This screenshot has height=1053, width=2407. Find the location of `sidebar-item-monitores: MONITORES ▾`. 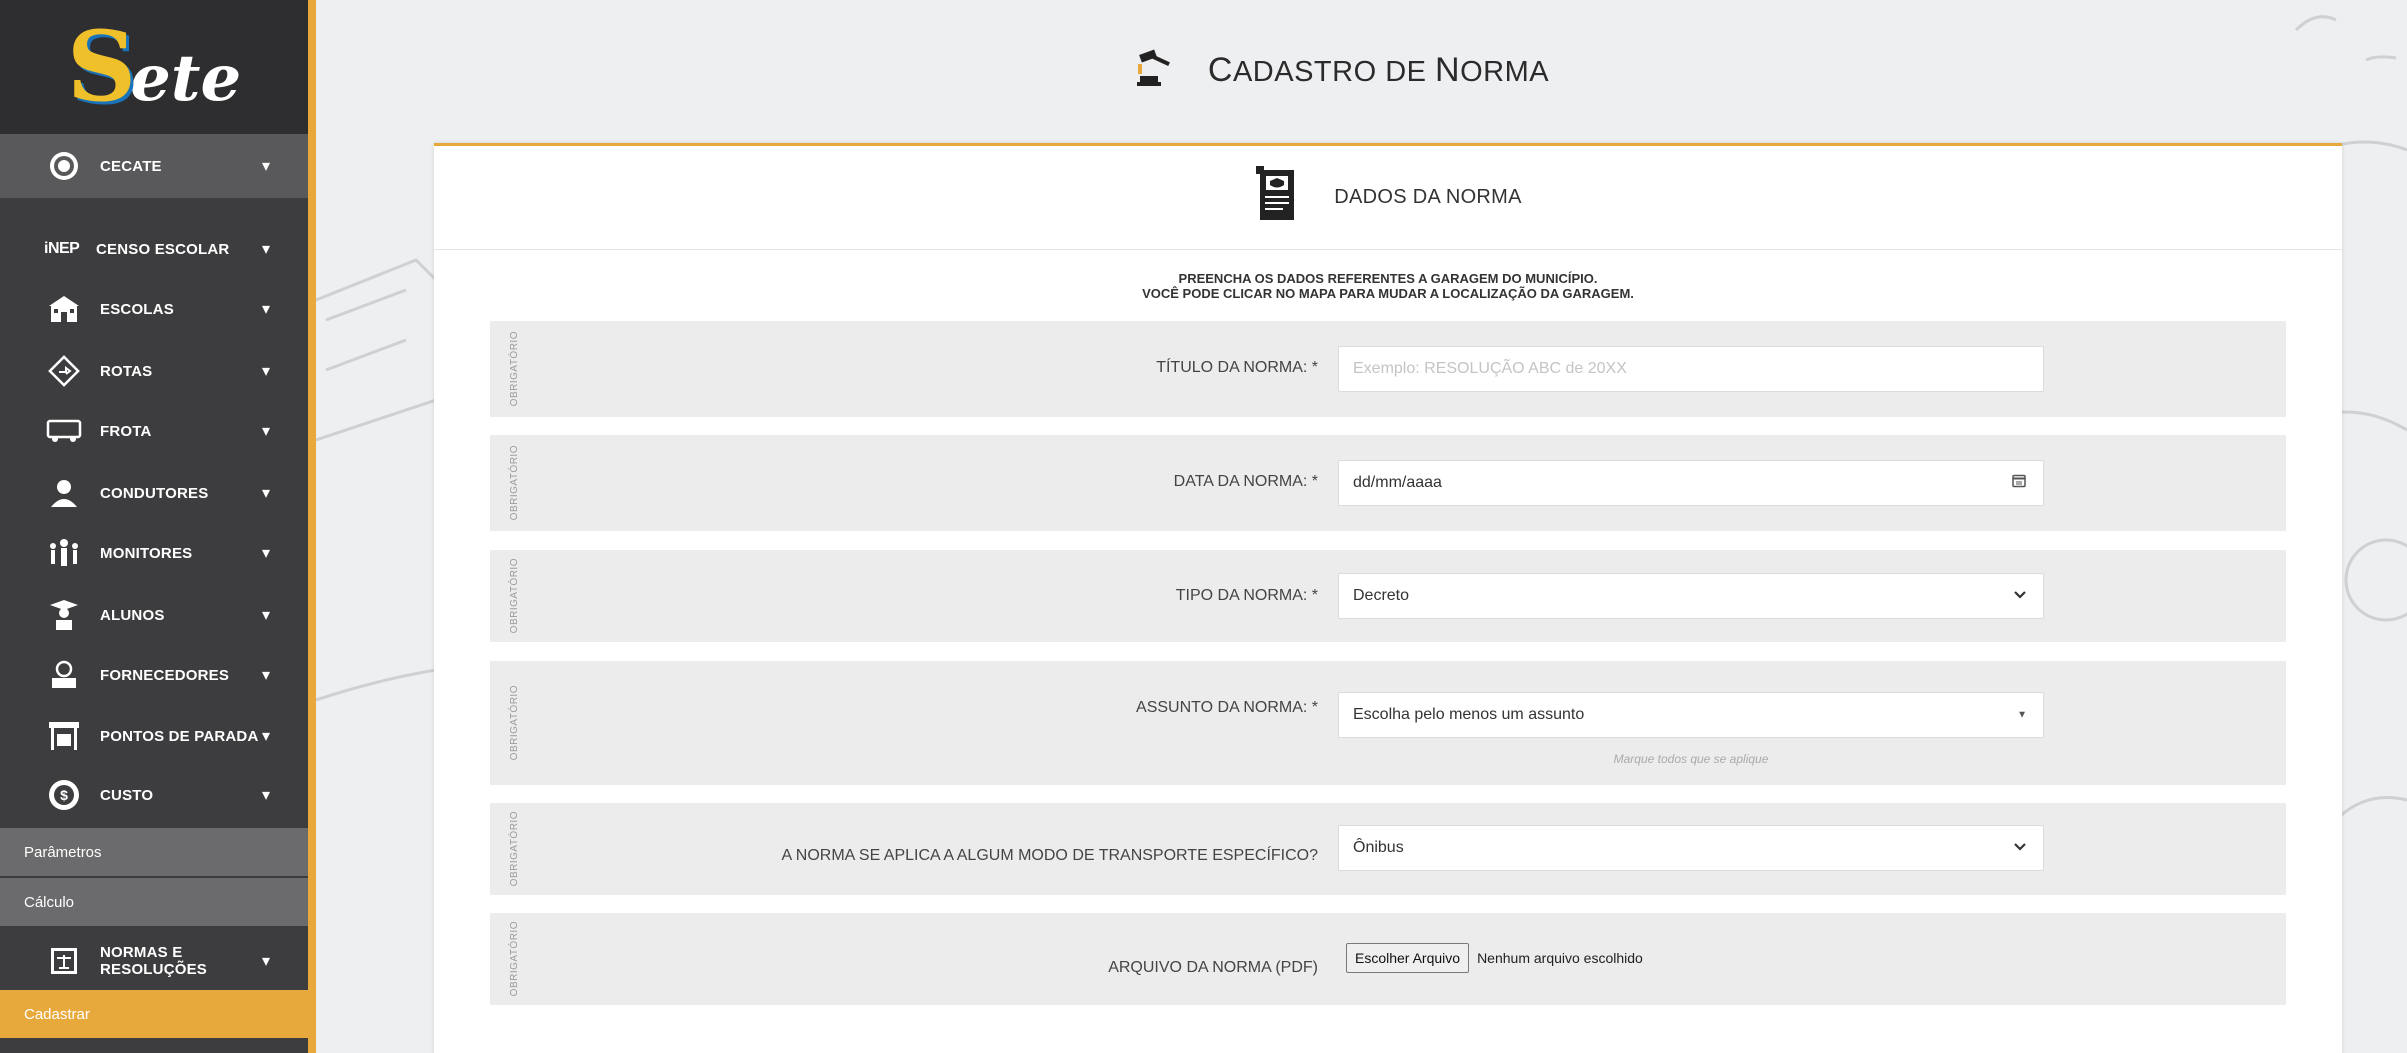

sidebar-item-monitores: MONITORES ▾ is located at coordinates (154, 553).